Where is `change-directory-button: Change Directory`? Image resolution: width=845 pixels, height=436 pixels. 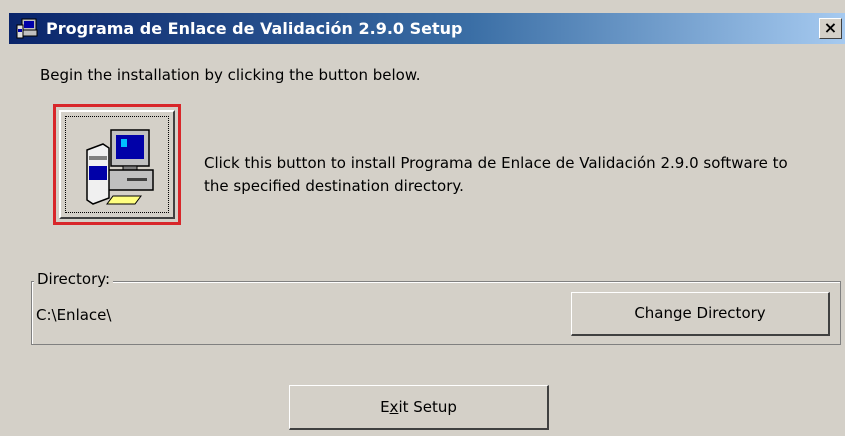
change-directory-button: Change Directory is located at coordinates (700, 314).